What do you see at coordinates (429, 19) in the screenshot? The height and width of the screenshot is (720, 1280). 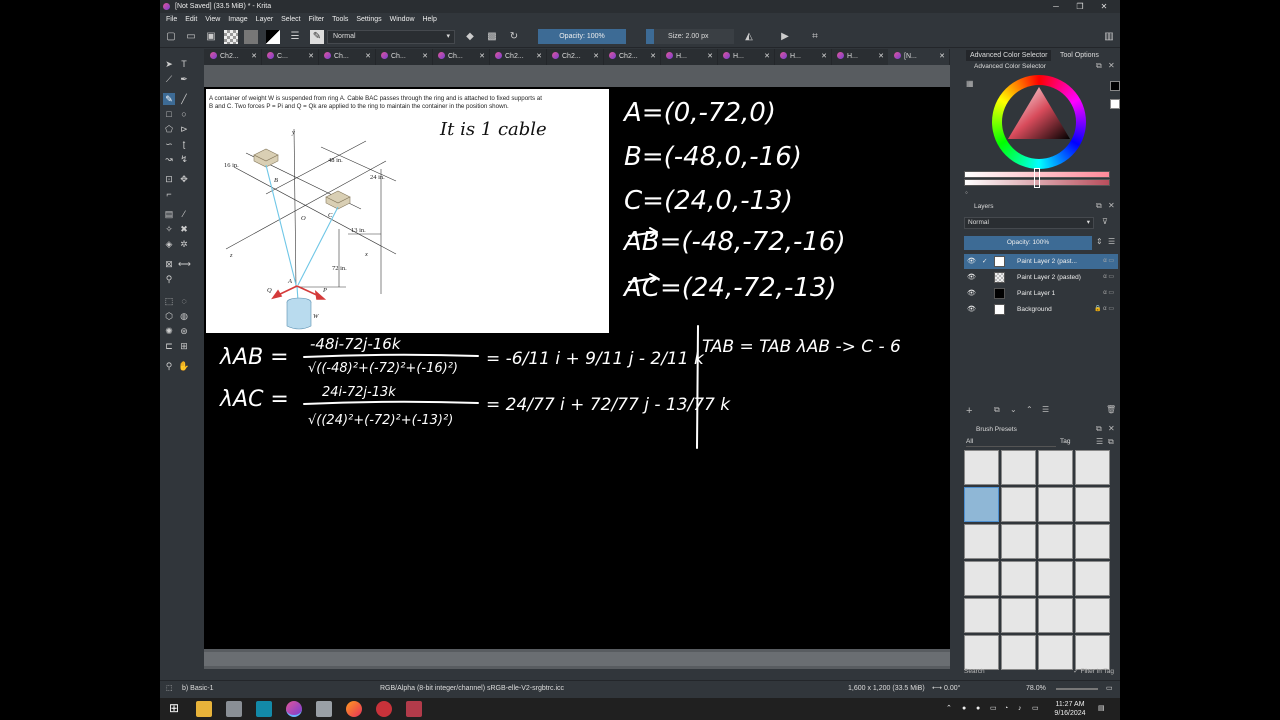 I see `menu-help: Help` at bounding box center [429, 19].